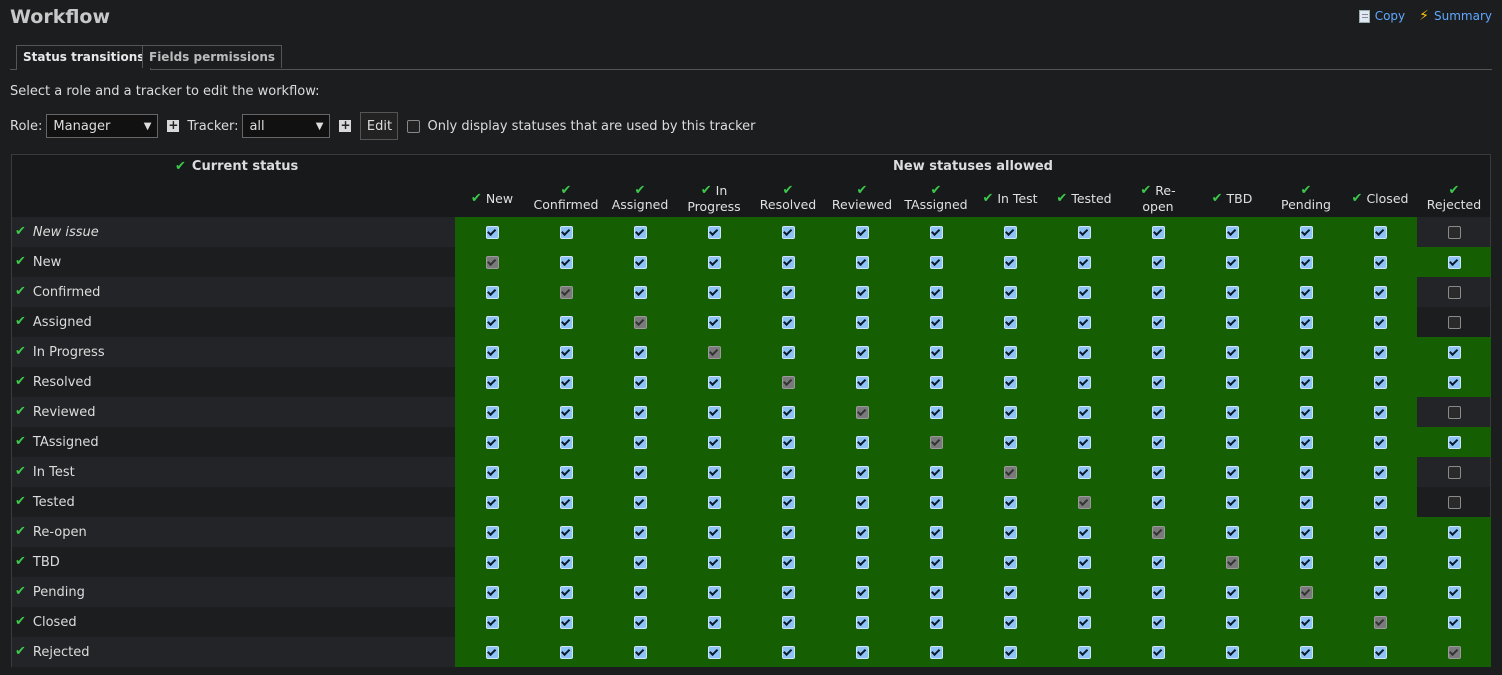 The width and height of the screenshot is (1502, 675). I want to click on column-header: ✔ TAssigned, so click(936, 199).